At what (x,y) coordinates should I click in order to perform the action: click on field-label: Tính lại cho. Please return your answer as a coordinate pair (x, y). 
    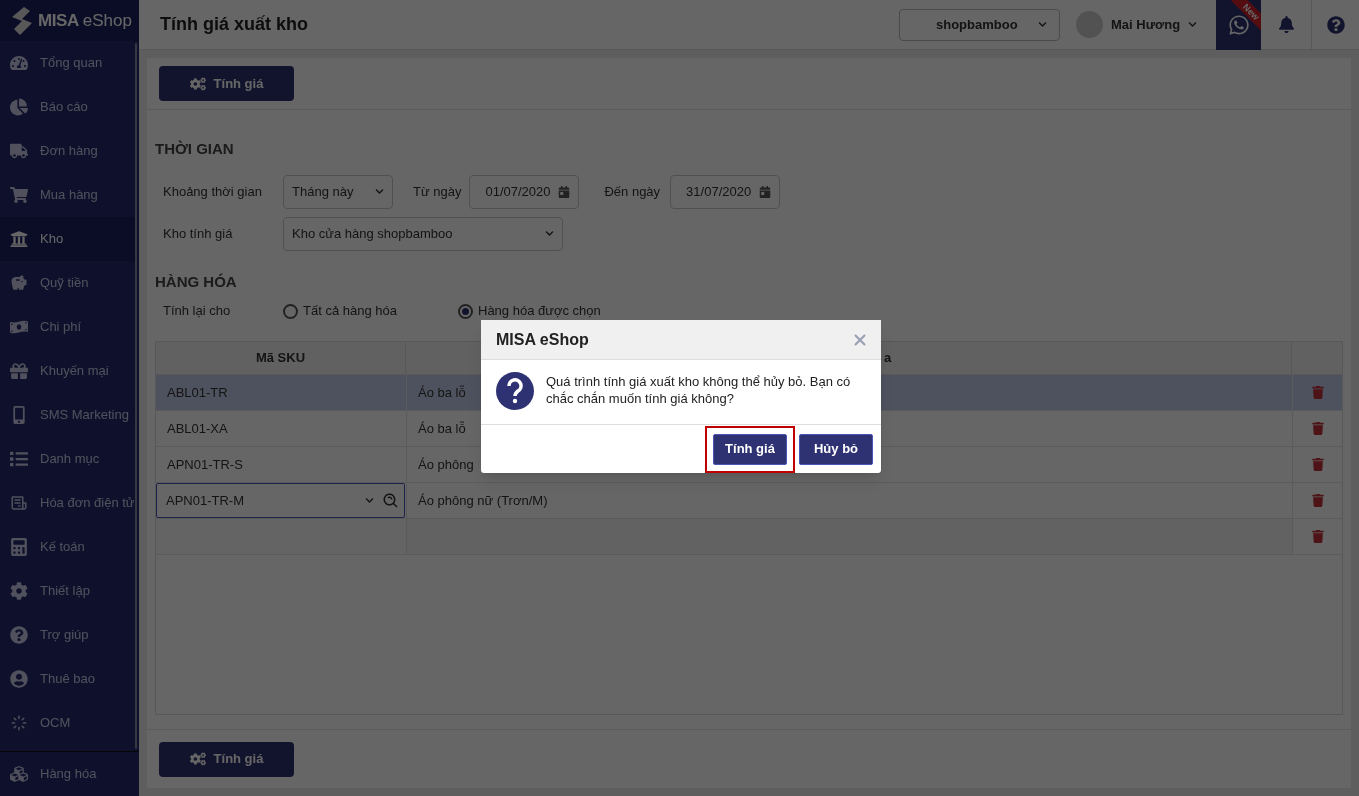
    Looking at the image, I should click on (197, 311).